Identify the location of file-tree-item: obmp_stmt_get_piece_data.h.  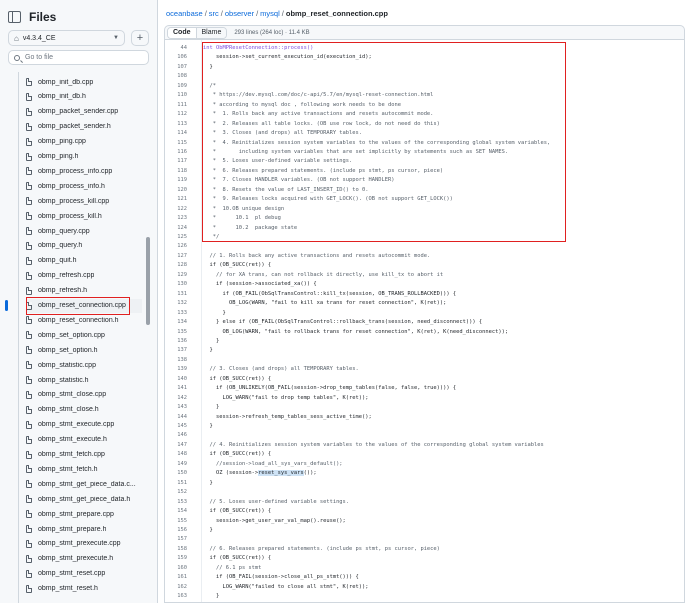
(84, 499).